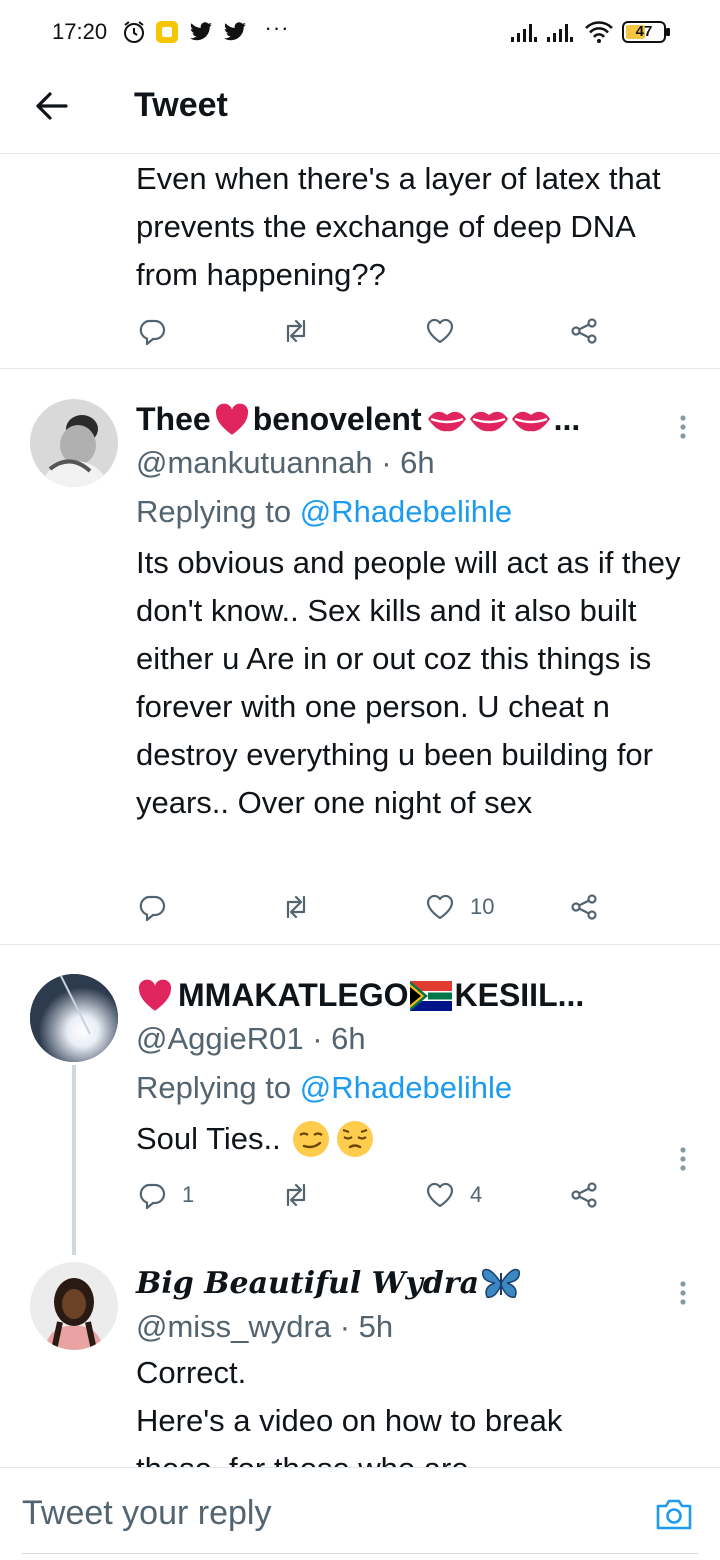 The width and height of the screenshot is (720, 1560). I want to click on tweet-actions, so click(376, 331).